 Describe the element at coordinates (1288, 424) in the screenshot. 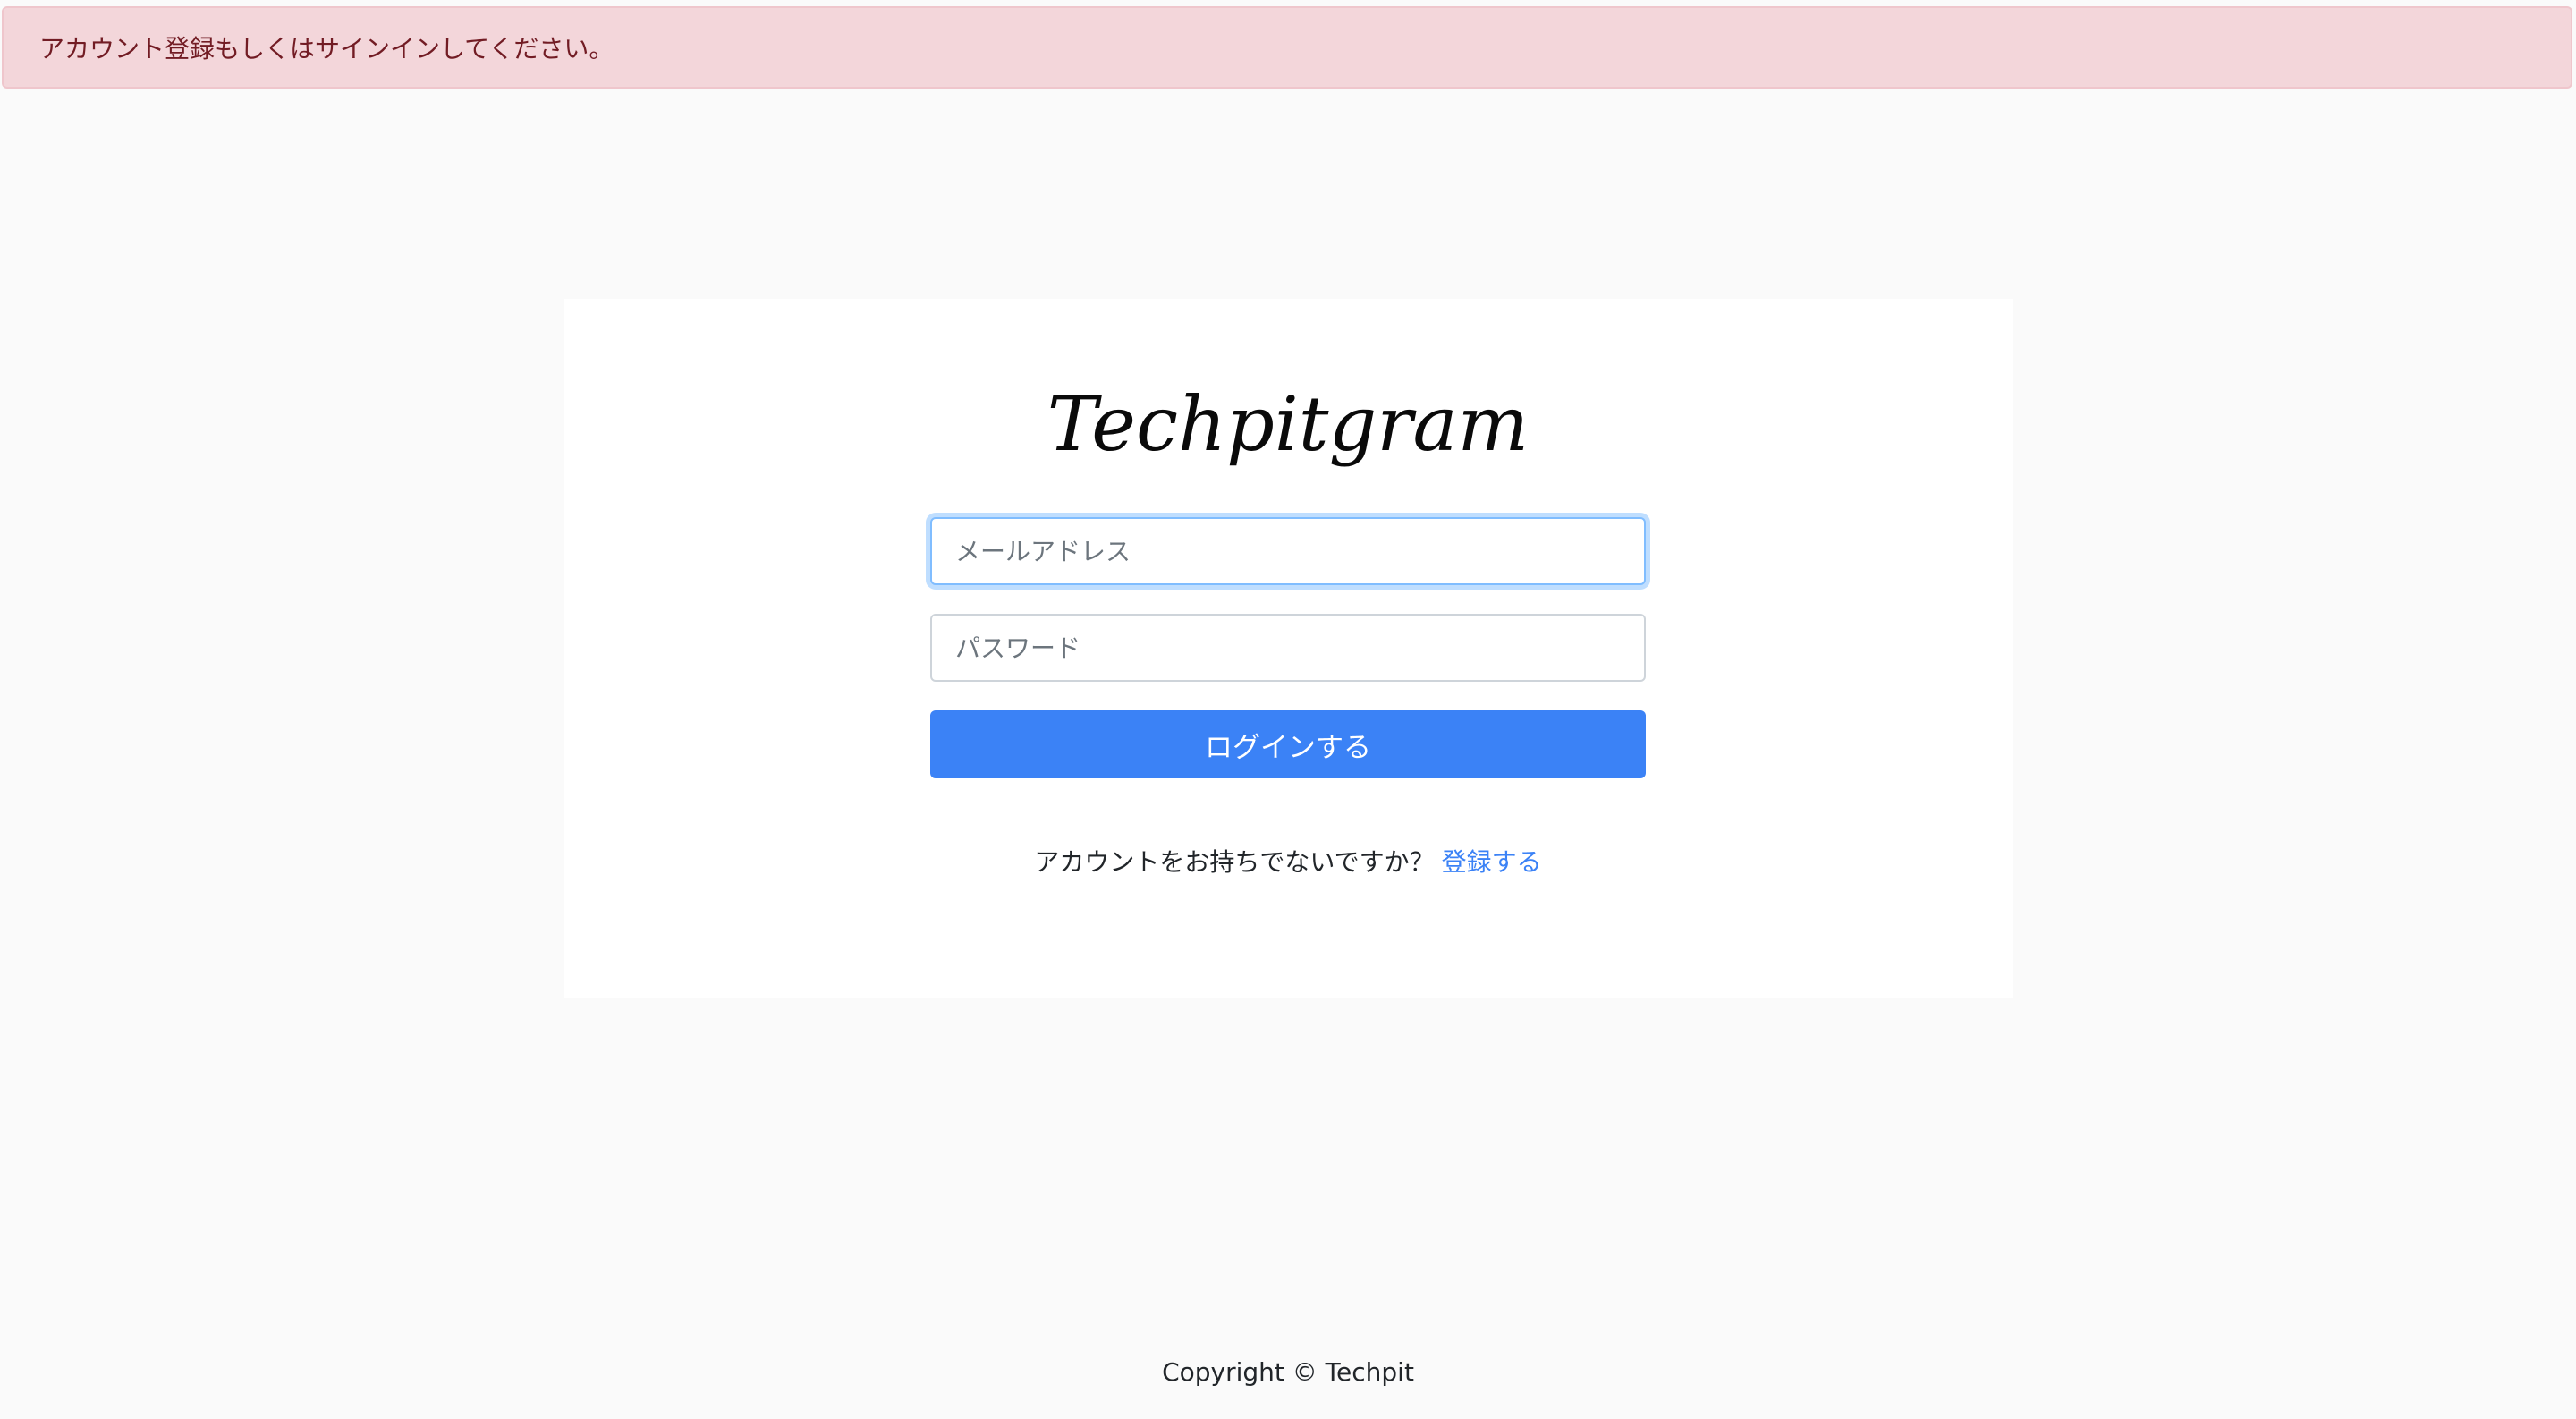

I see `app-logo: Techpitgram` at that location.